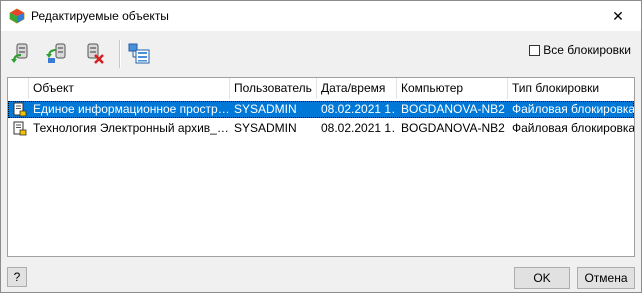  I want to click on unlock-button, so click(21, 53).